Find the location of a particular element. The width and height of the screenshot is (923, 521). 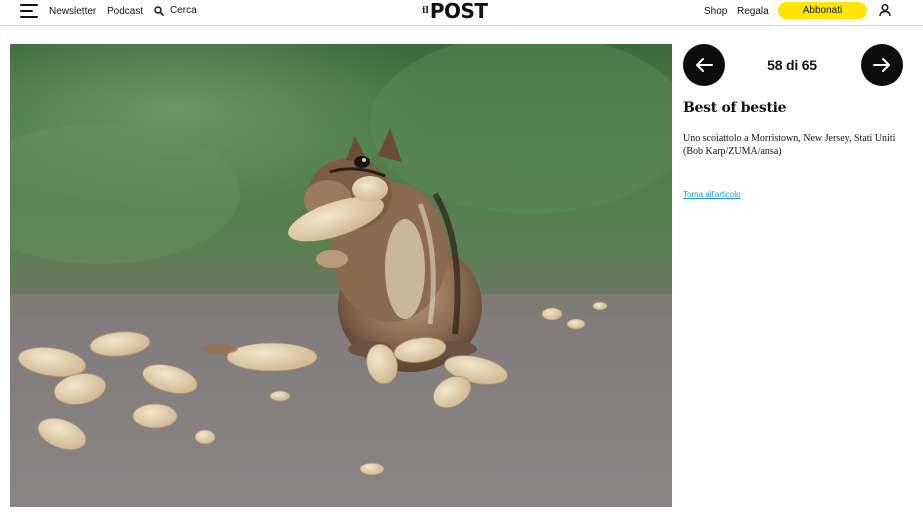

next-photo-button is located at coordinates (882, 65).